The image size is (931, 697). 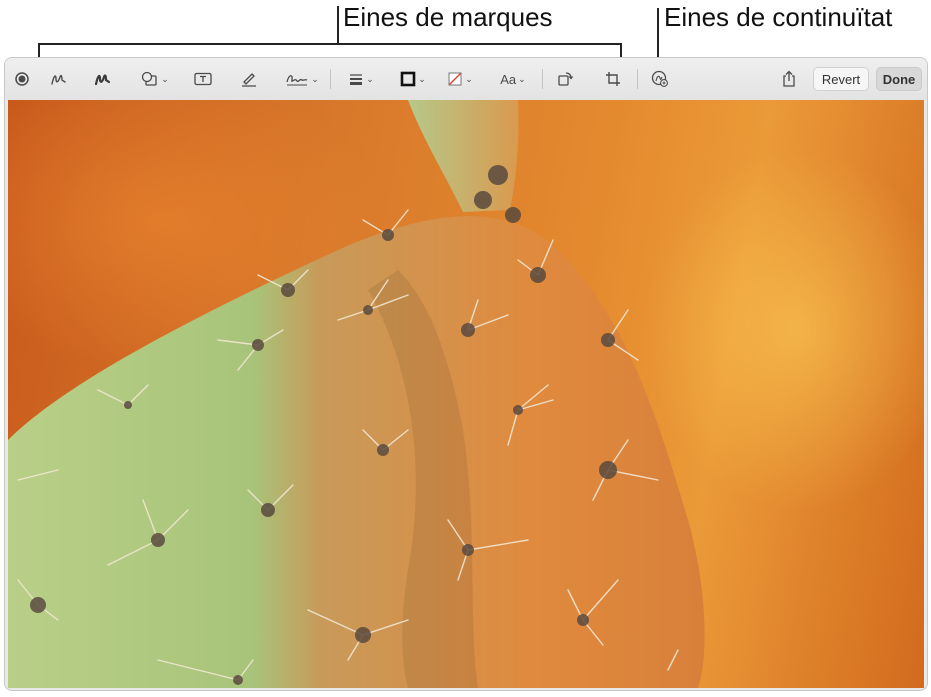 I want to click on sketch-icon, so click(x=58, y=79).